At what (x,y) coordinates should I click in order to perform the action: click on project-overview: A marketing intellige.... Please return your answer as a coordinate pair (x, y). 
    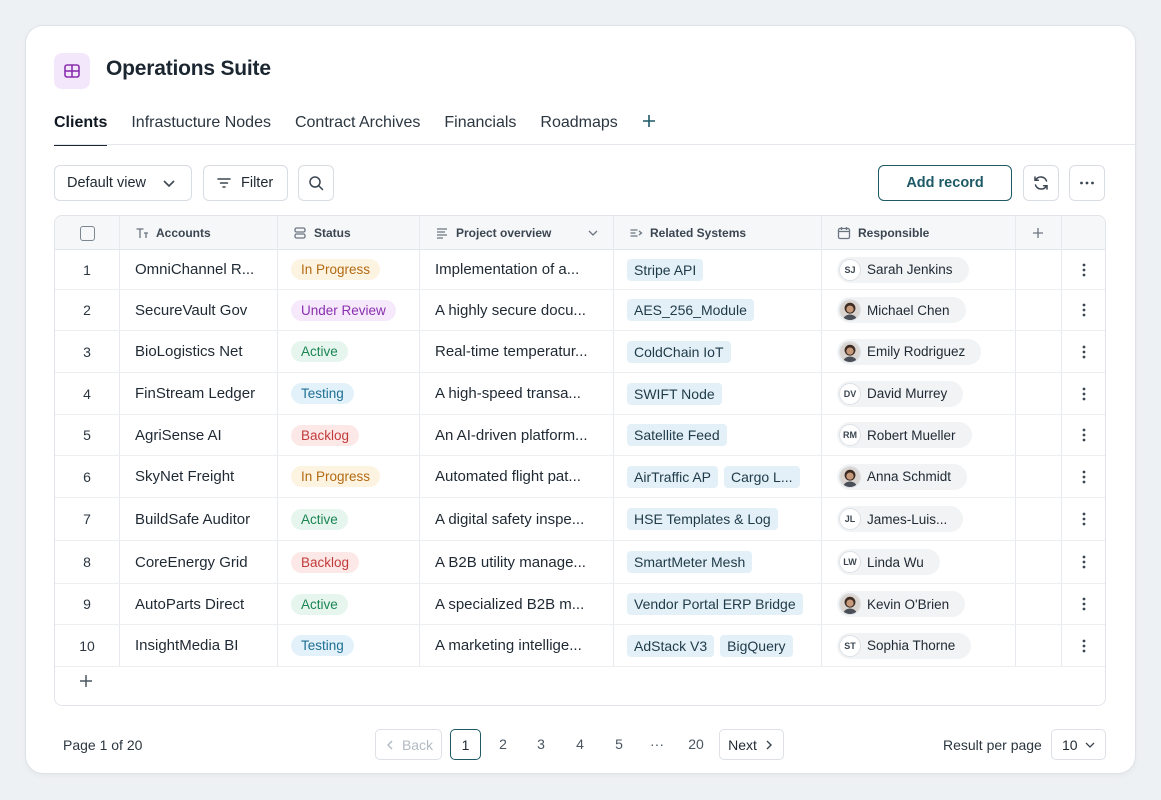
    Looking at the image, I should click on (524, 645).